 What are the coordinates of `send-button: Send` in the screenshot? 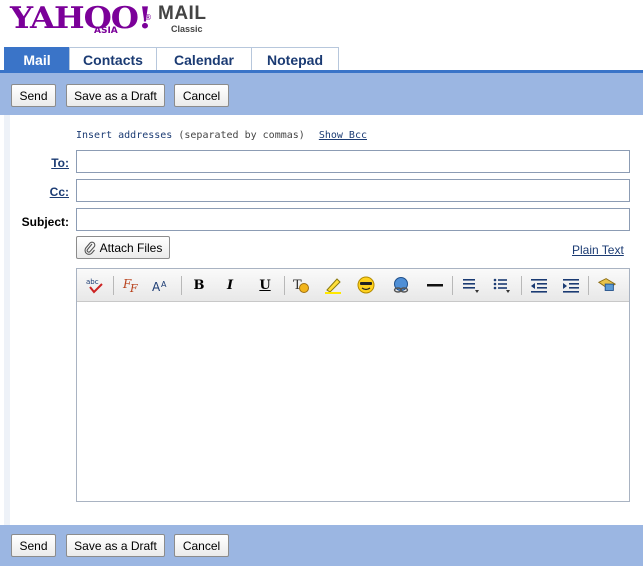 It's located at (33, 95).